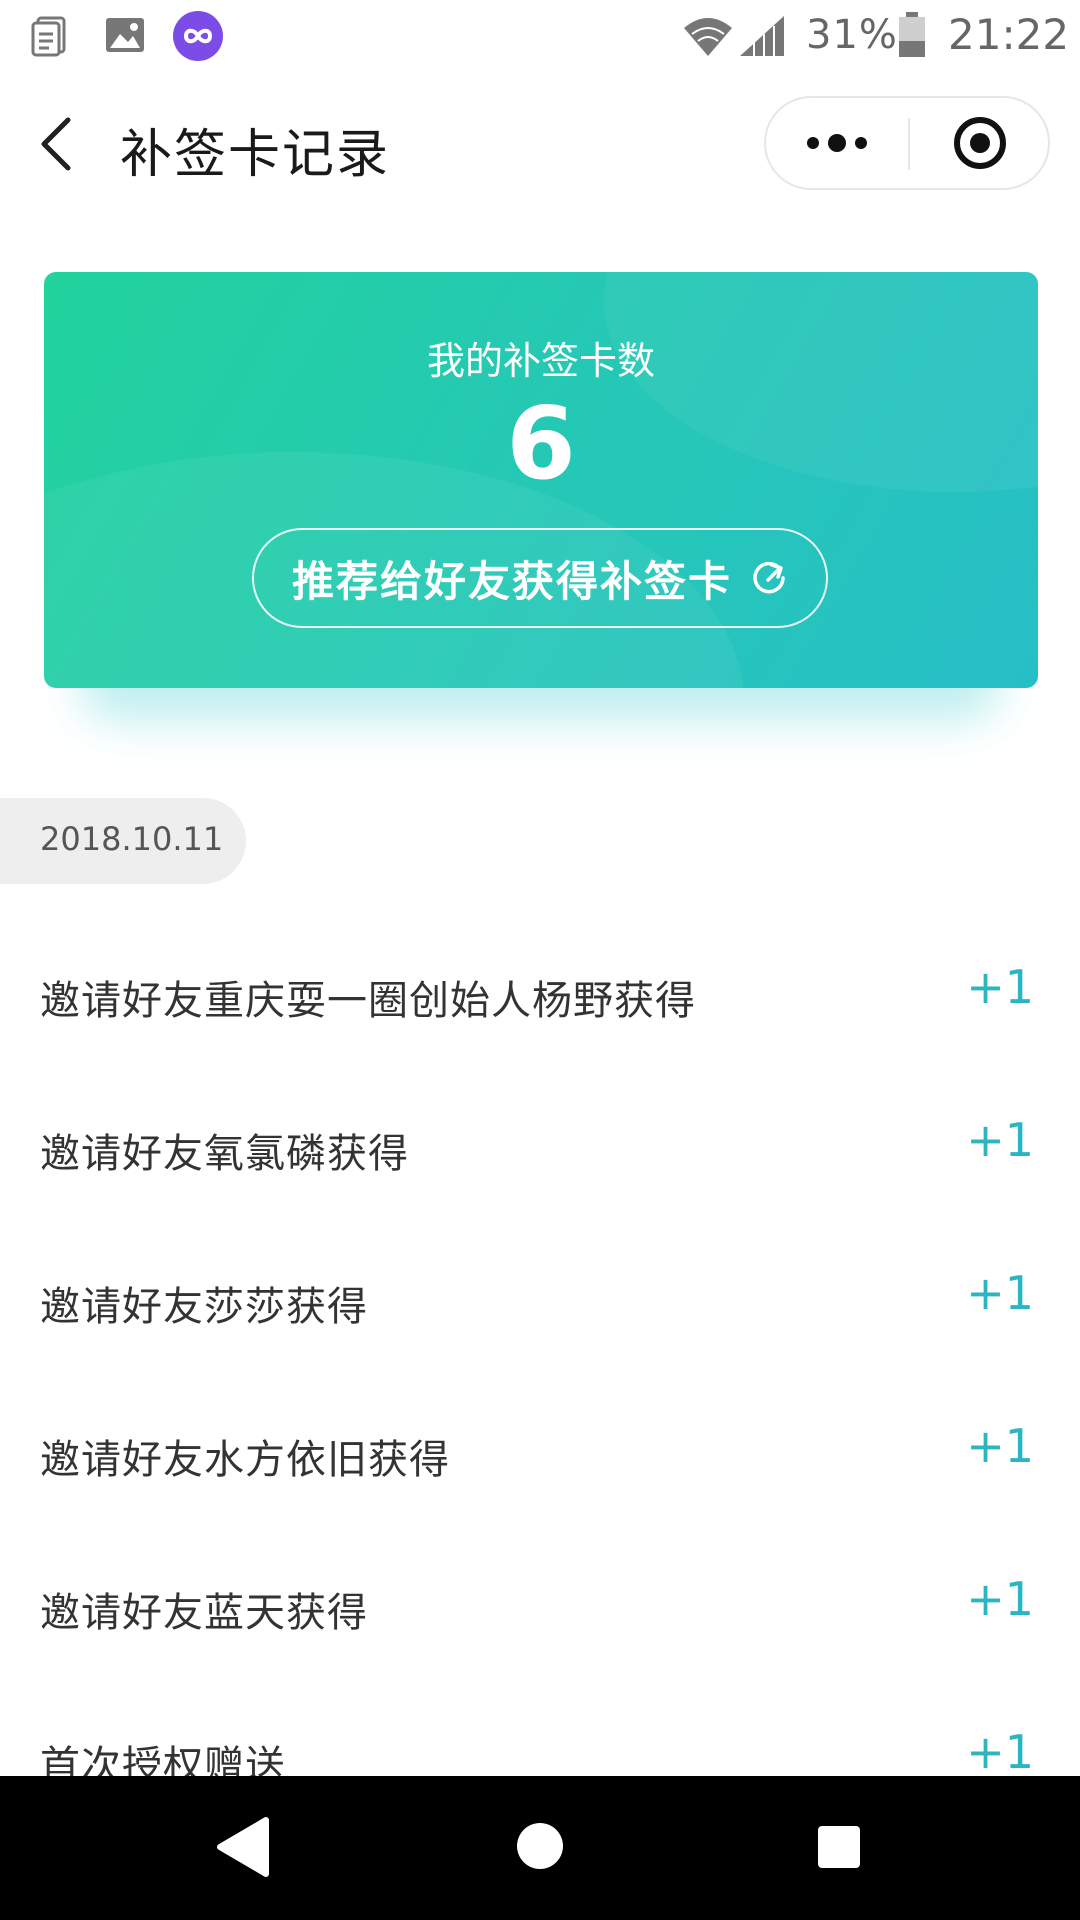  I want to click on more-icon, so click(837, 143).